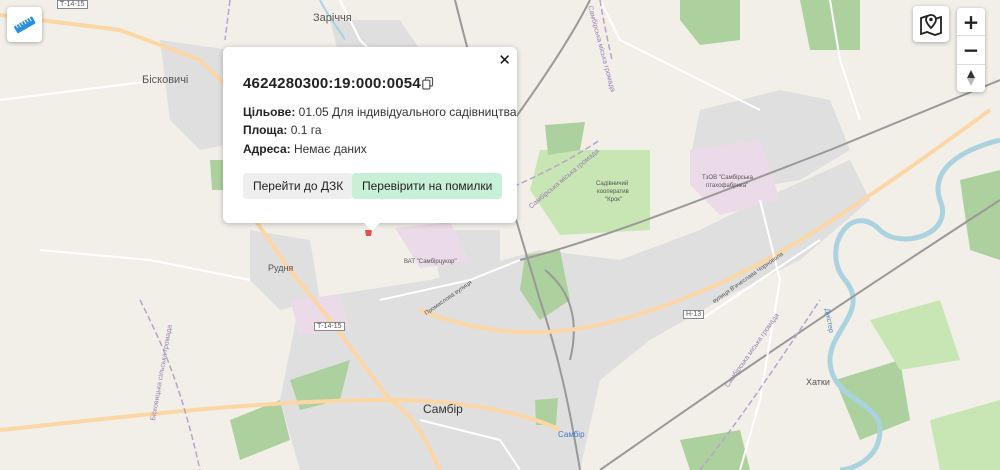  I want to click on ruler-icon, so click(25, 25).